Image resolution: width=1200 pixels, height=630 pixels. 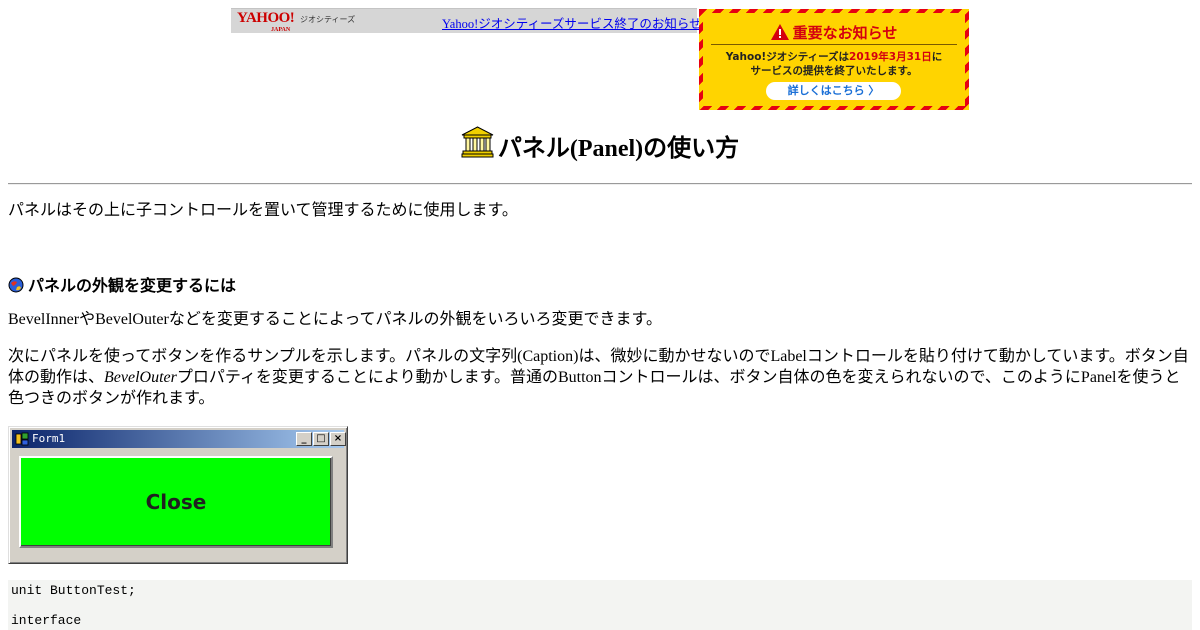 What do you see at coordinates (890, 57) in the screenshot?
I see `notice-end-date: 2019年3月31日` at bounding box center [890, 57].